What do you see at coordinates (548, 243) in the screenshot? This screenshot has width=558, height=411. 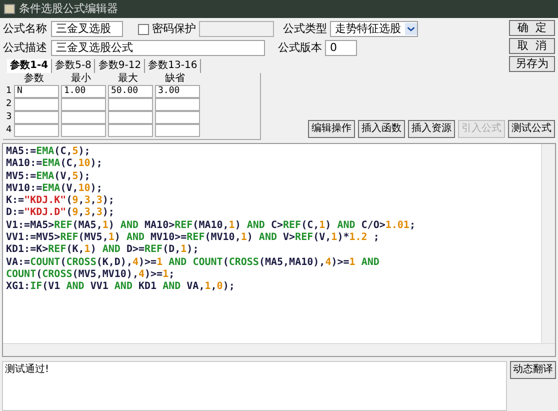 I see `vertical-scrollbar` at bounding box center [548, 243].